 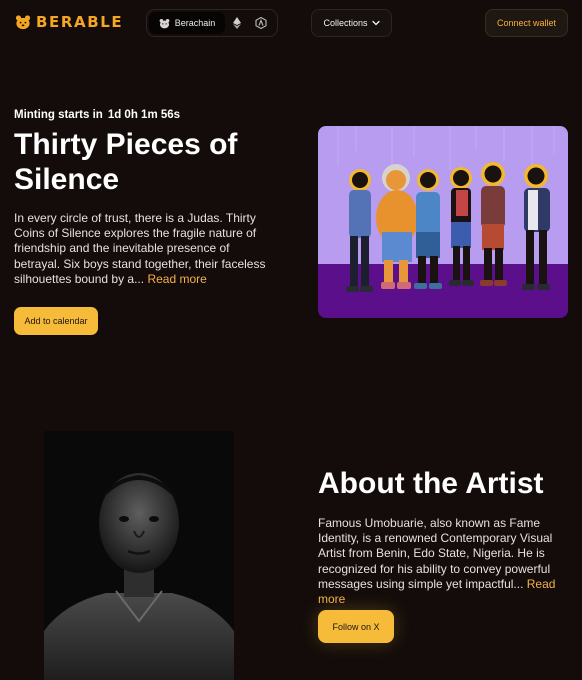 I want to click on collection-title: Thirty Pieces of Silence, so click(x=126, y=162).